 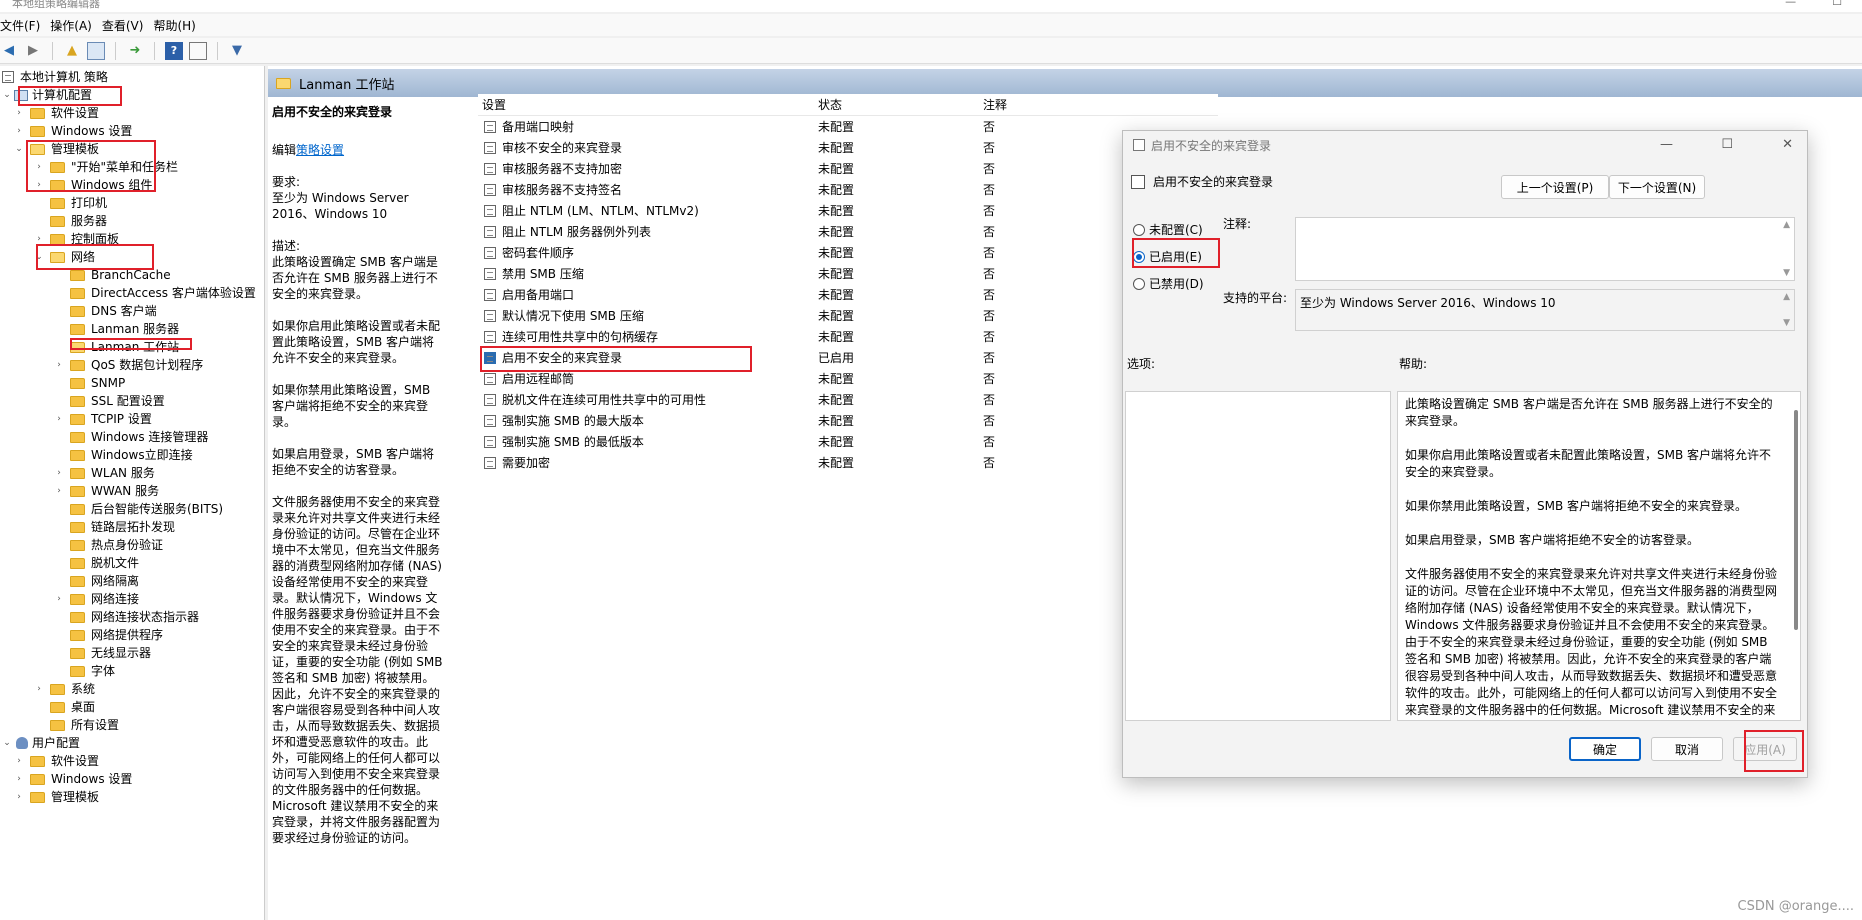 I want to click on menu-view: 查看(V), so click(x=128, y=25).